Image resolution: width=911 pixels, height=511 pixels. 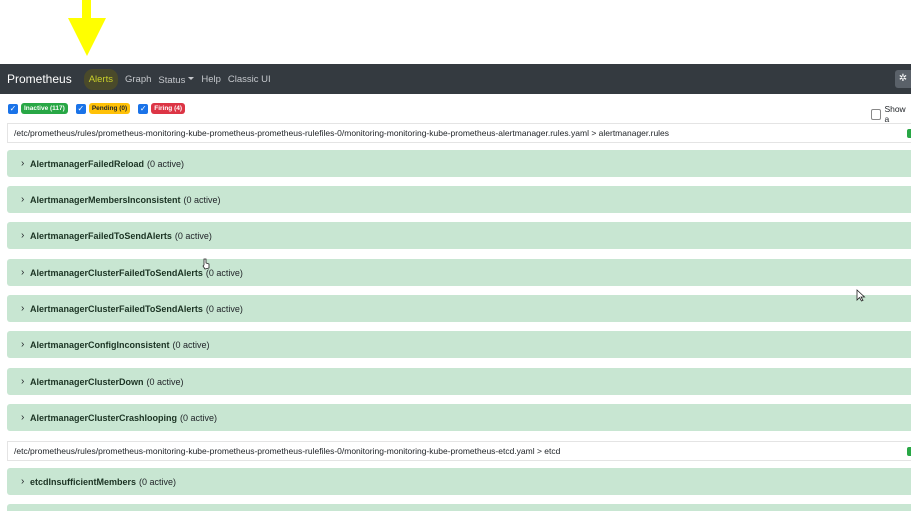 What do you see at coordinates (211, 79) in the screenshot?
I see `nav-help: Help` at bounding box center [211, 79].